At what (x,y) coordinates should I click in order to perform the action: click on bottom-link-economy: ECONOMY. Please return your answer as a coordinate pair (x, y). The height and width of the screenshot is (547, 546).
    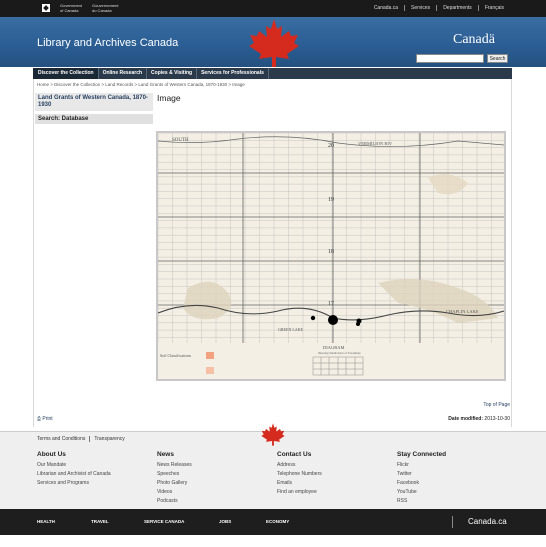
    Looking at the image, I should click on (277, 521).